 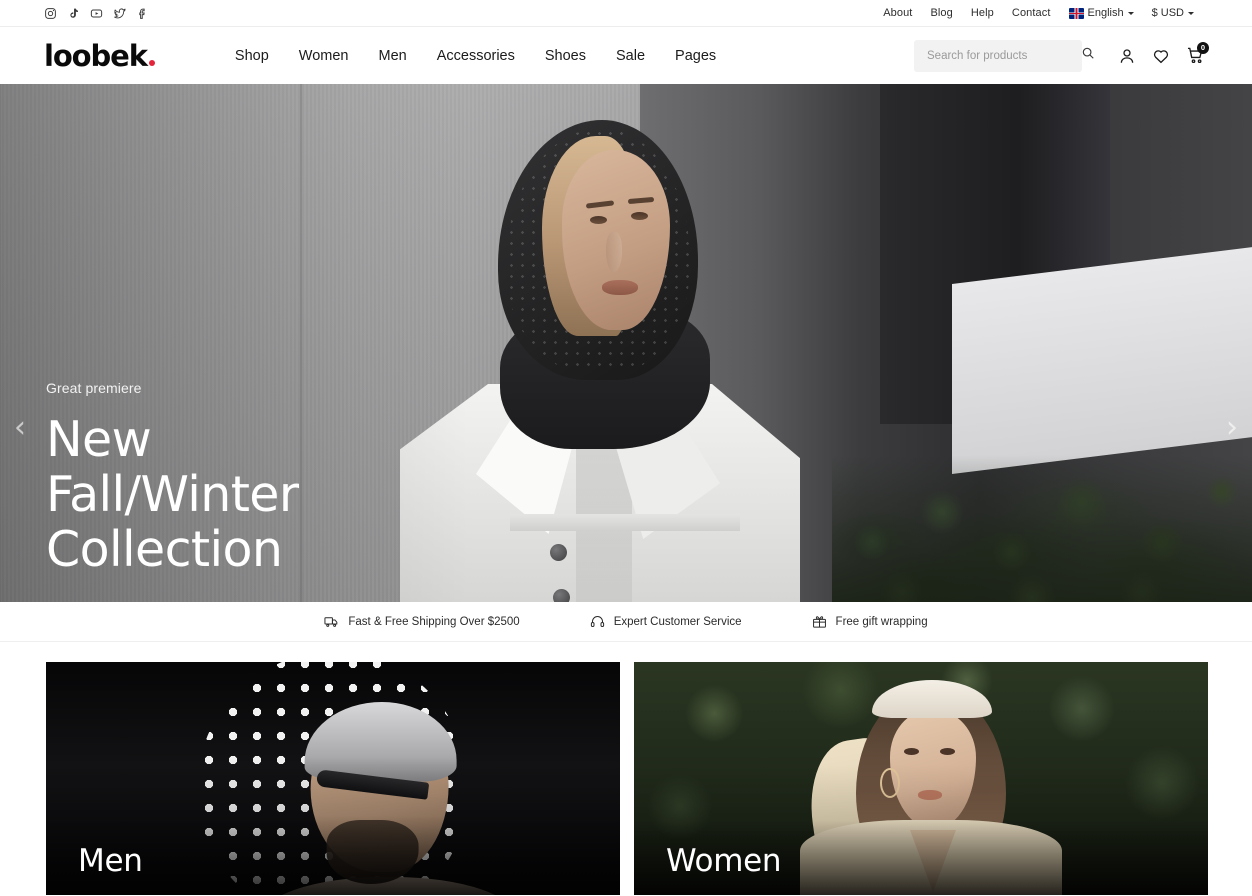 What do you see at coordinates (897, 13) in the screenshot?
I see `top-link-about: About` at bounding box center [897, 13].